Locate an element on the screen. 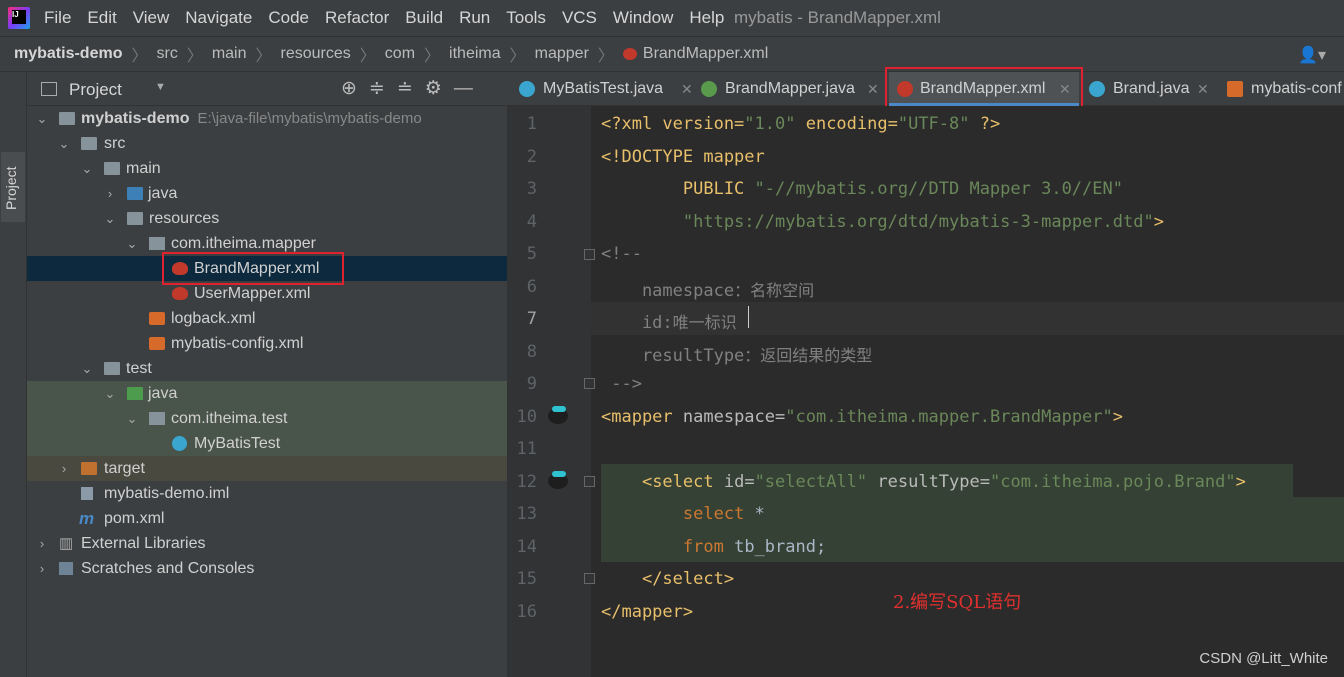  line-number: 9 is located at coordinates (531, 384).